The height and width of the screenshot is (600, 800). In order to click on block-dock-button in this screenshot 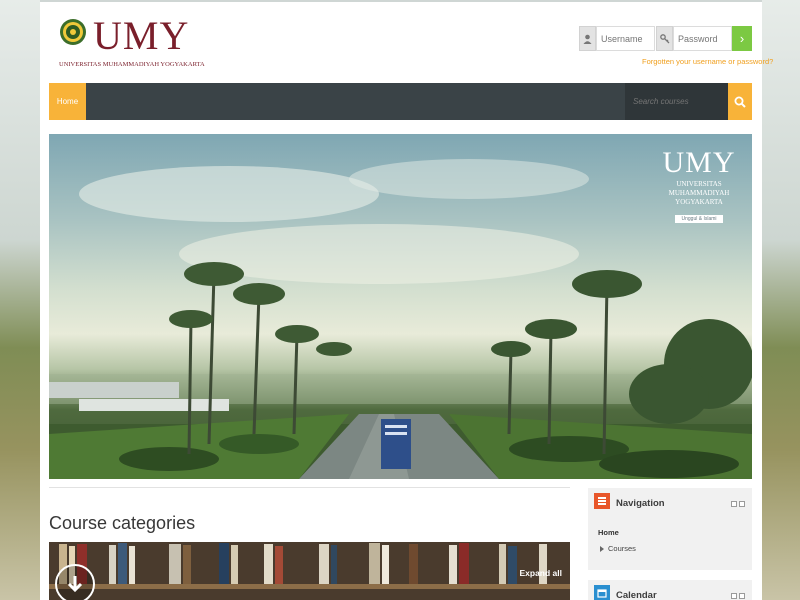, I will do `click(742, 504)`.